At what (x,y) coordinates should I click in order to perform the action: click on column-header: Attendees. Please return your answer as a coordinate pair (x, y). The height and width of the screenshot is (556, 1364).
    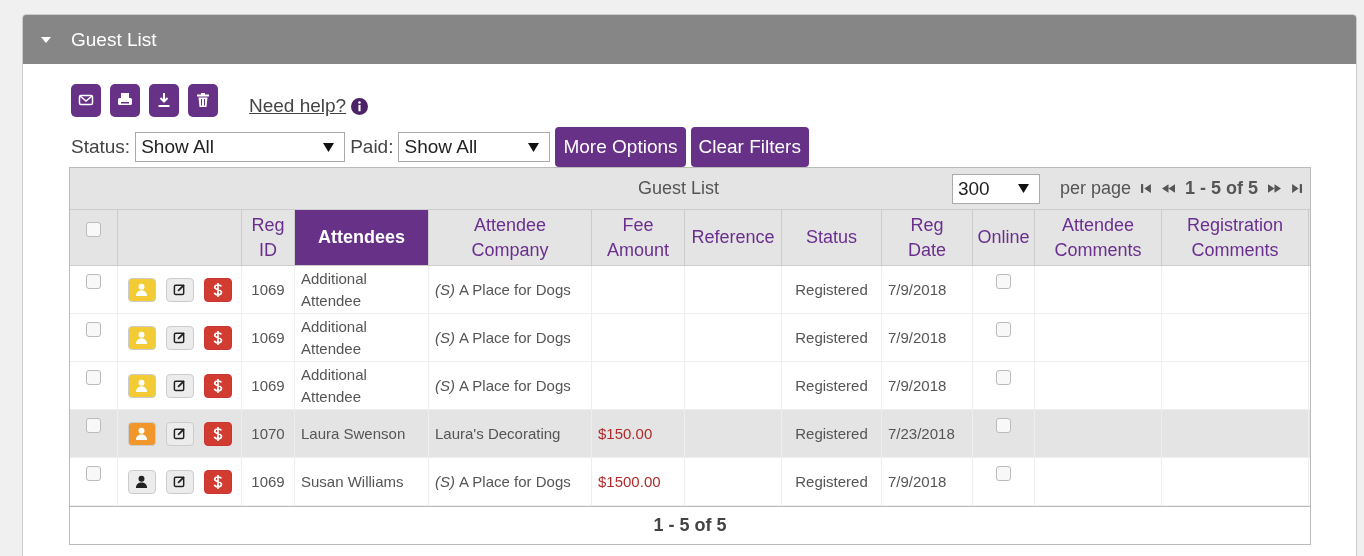
    Looking at the image, I should click on (362, 237).